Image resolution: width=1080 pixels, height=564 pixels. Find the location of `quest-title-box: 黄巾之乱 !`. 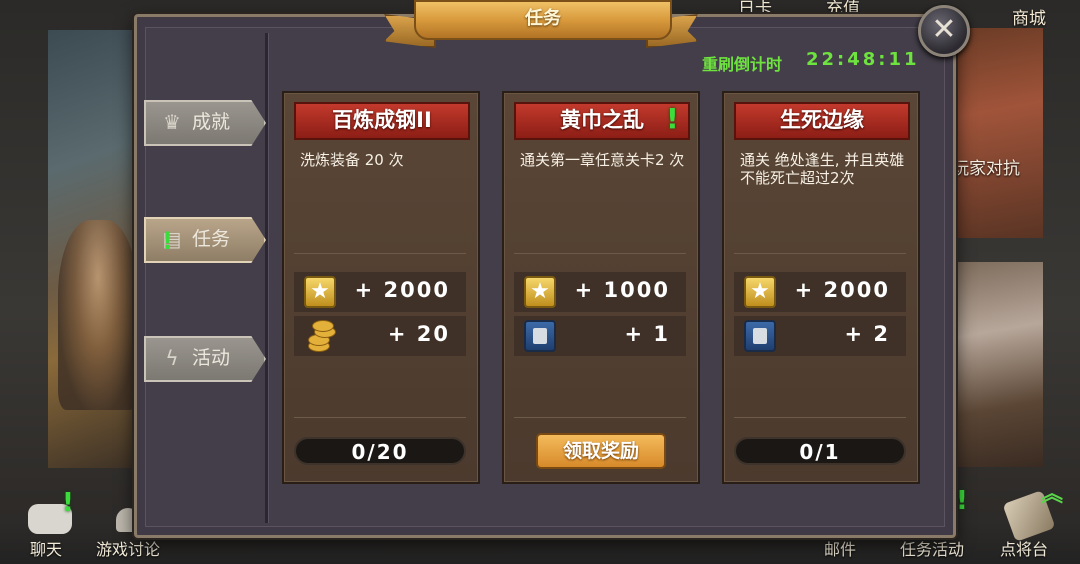

quest-title-box: 黄巾之乱 ! is located at coordinates (602, 121).